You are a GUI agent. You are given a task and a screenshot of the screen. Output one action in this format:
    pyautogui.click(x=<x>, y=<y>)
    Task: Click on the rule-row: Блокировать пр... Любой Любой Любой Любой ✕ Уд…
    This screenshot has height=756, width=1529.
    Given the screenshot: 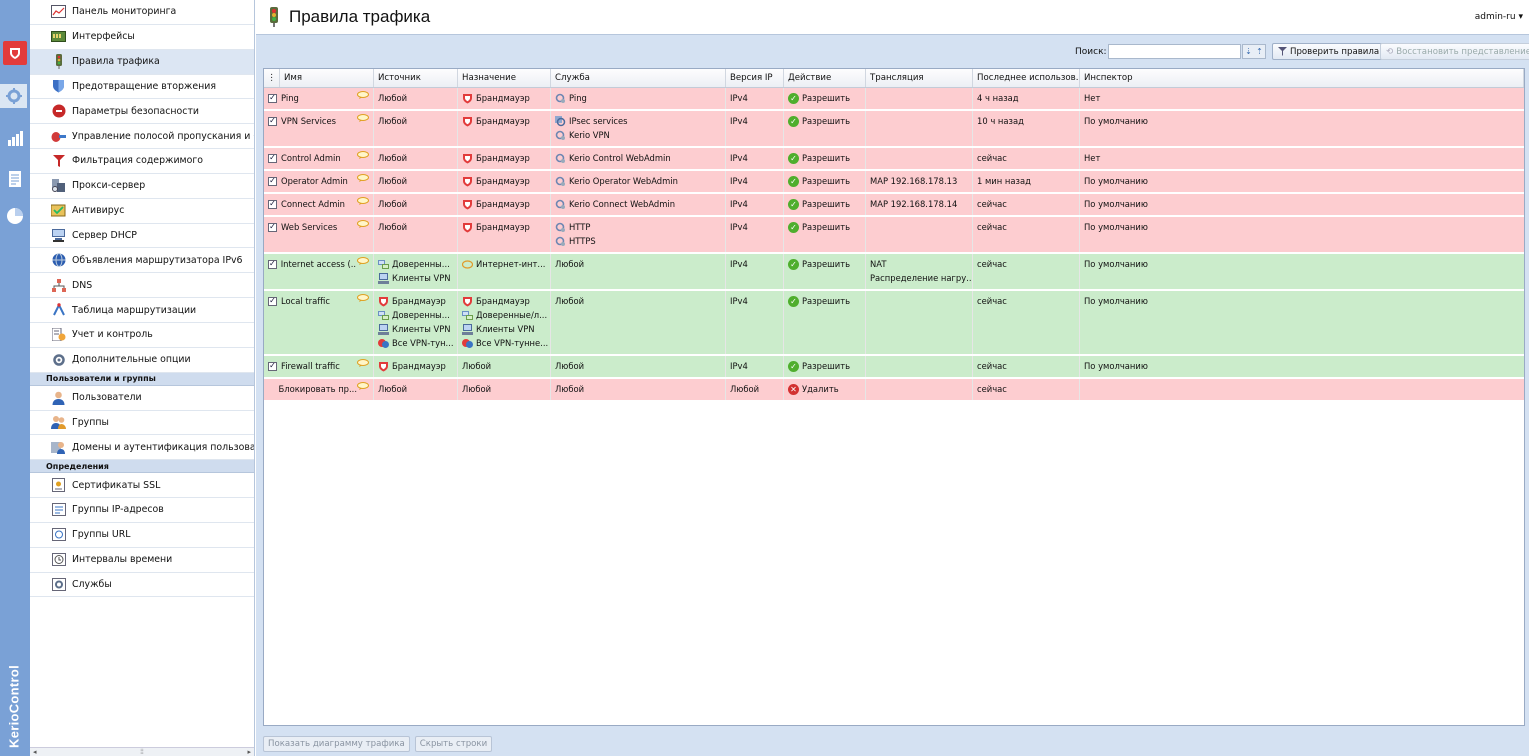 What is the action you would take?
    pyautogui.click(x=894, y=390)
    